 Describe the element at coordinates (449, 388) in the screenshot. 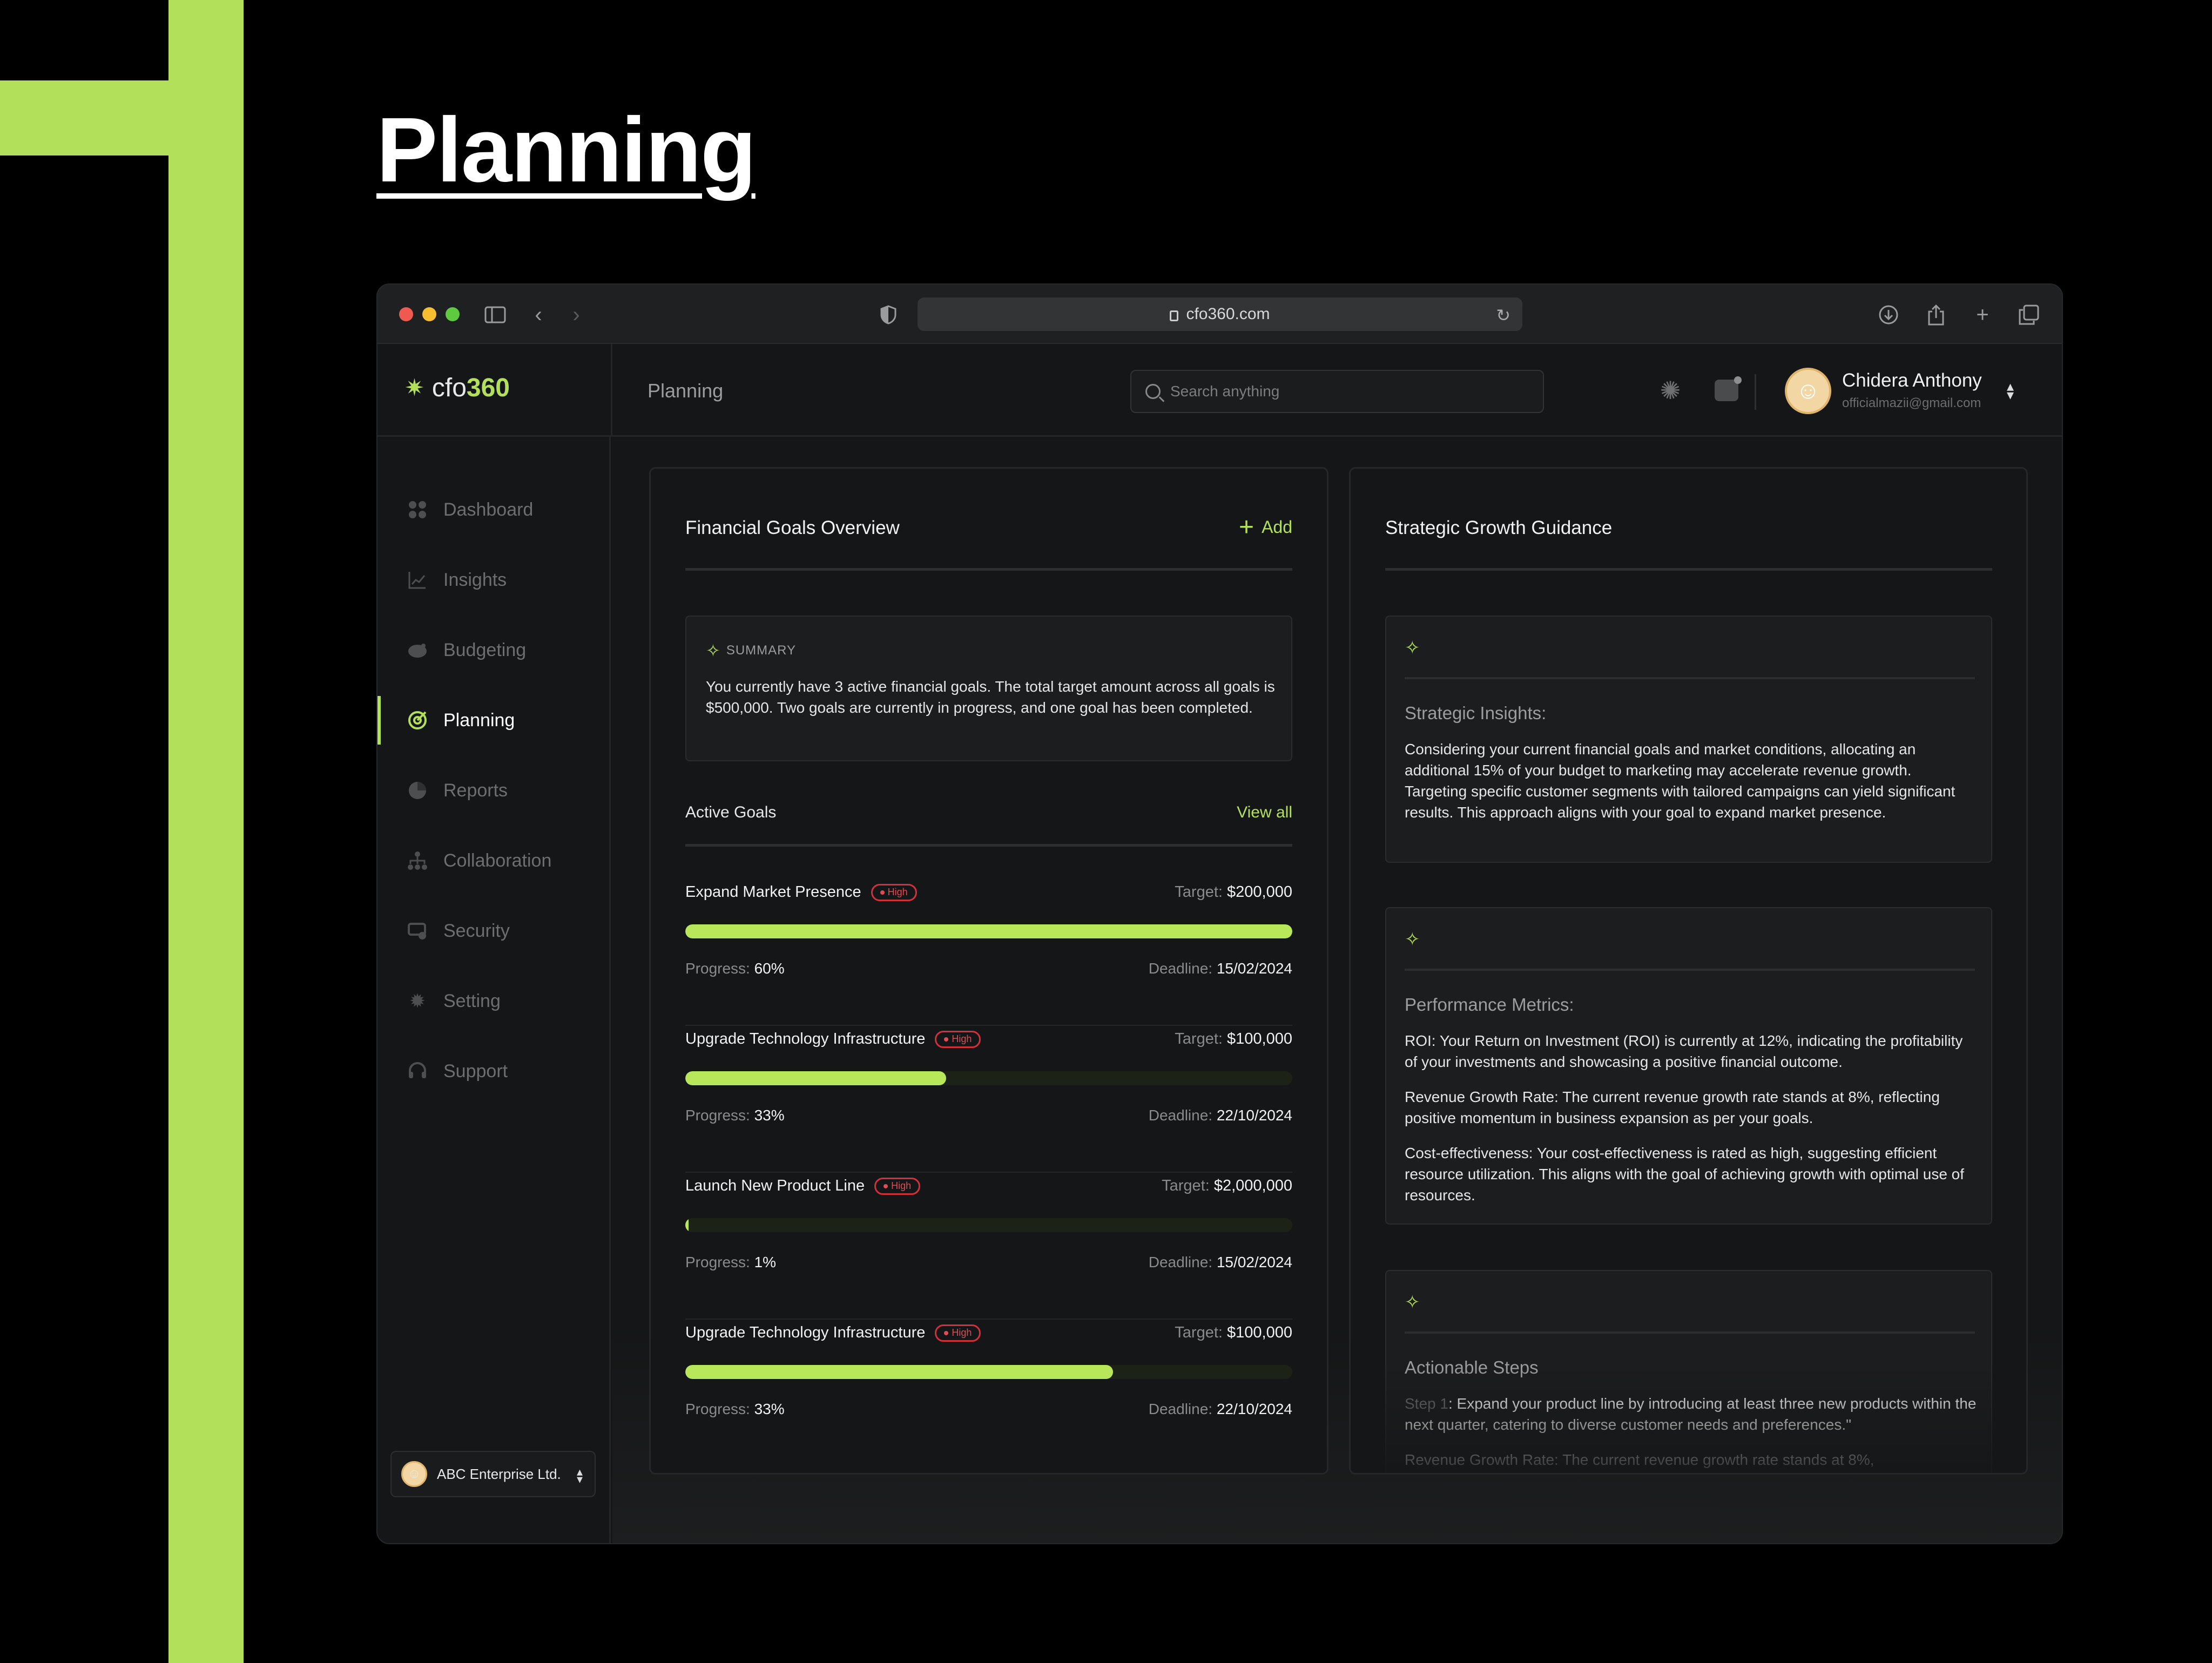

I see `logo-prefix: cfo` at that location.